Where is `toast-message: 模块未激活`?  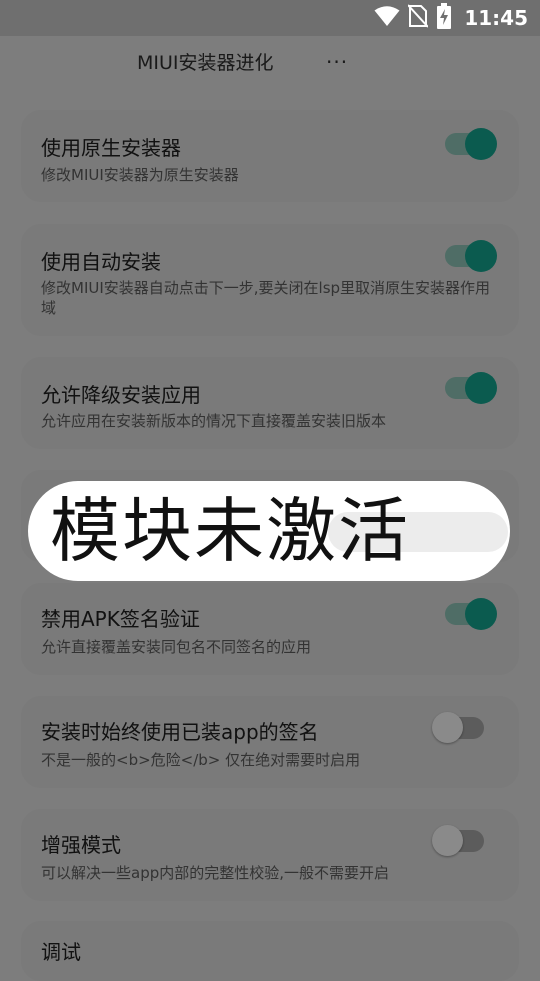
toast-message: 模块未激活 is located at coordinates (230, 531).